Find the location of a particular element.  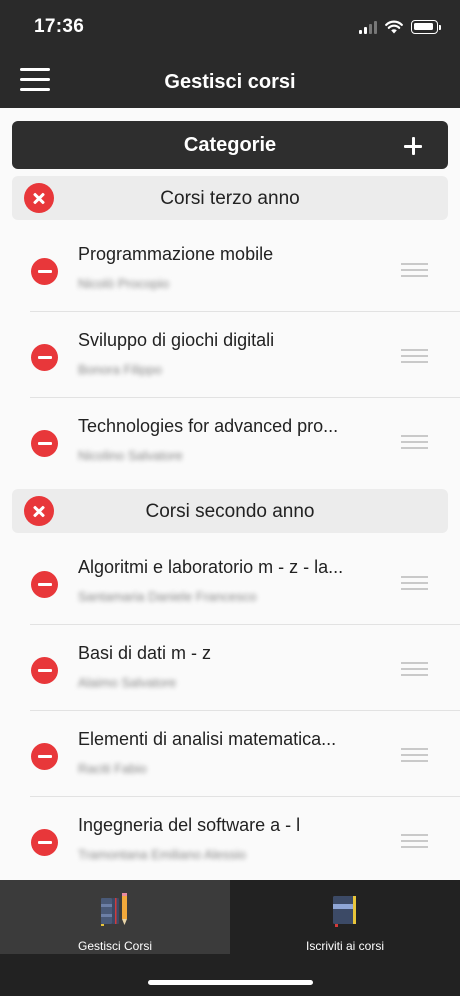

home-indicator is located at coordinates (230, 982).